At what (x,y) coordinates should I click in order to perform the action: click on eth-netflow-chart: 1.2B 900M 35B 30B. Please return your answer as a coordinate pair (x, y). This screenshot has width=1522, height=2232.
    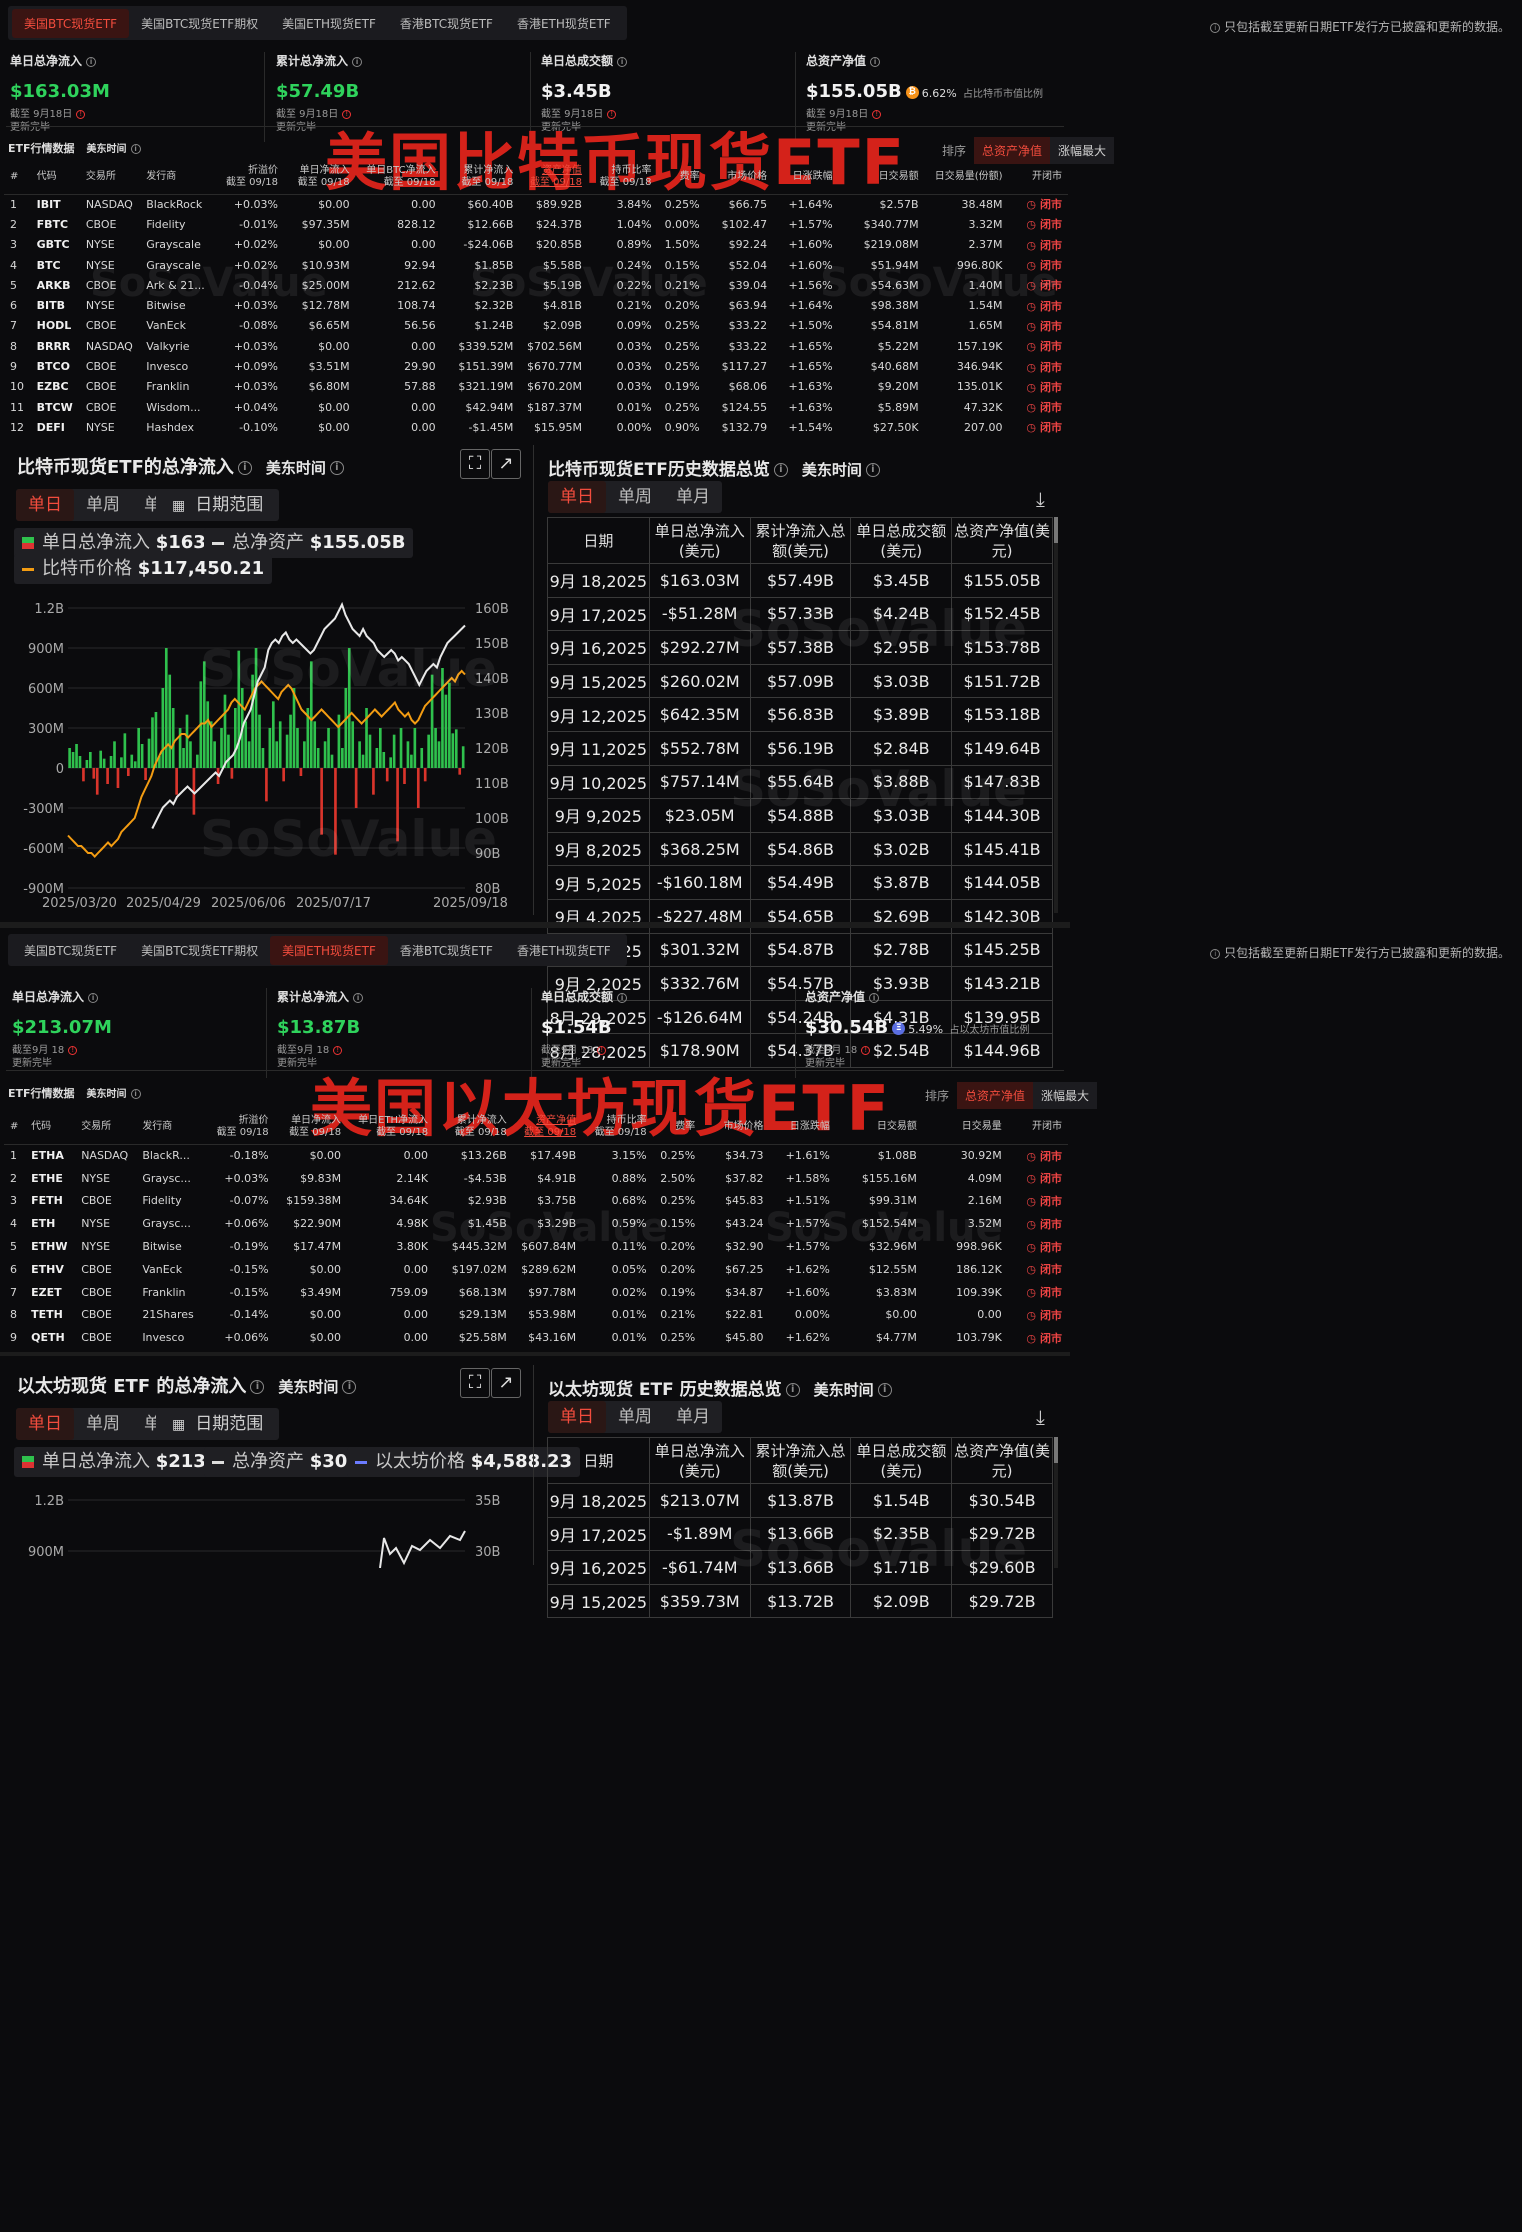
    Looking at the image, I should click on (260, 1528).